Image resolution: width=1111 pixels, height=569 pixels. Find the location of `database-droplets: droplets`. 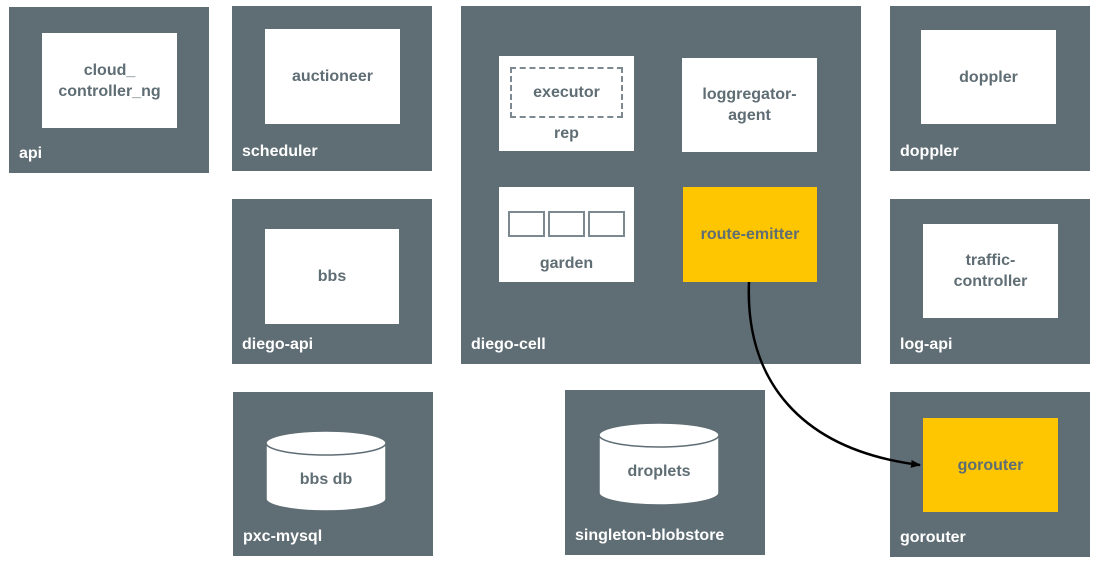

database-droplets: droplets is located at coordinates (659, 464).